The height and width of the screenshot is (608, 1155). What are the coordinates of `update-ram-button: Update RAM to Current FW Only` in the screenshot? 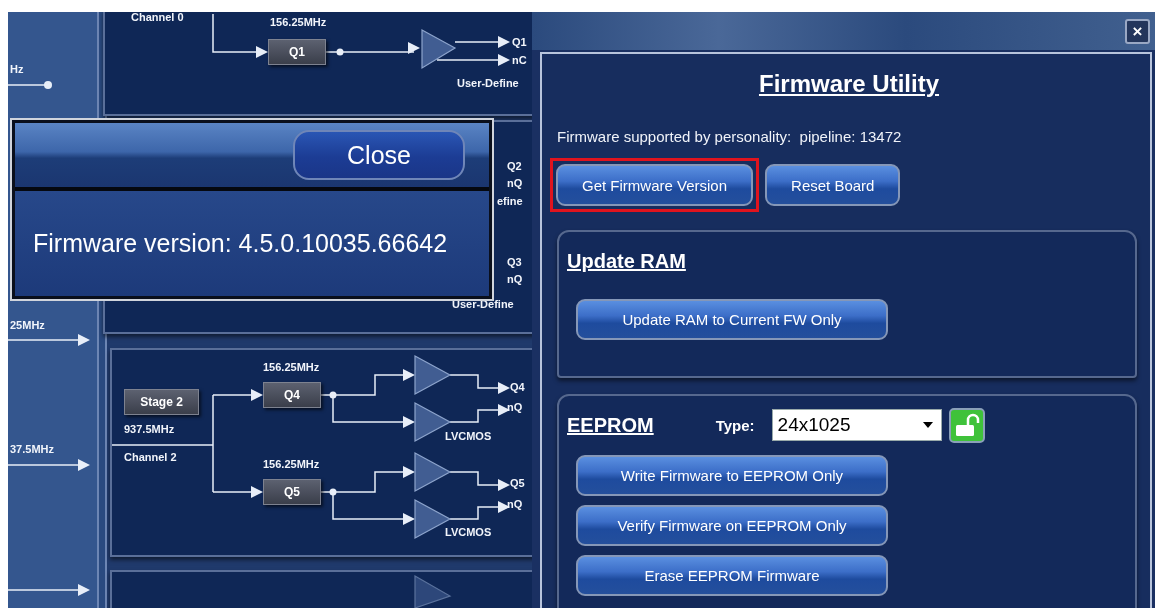 It's located at (732, 319).